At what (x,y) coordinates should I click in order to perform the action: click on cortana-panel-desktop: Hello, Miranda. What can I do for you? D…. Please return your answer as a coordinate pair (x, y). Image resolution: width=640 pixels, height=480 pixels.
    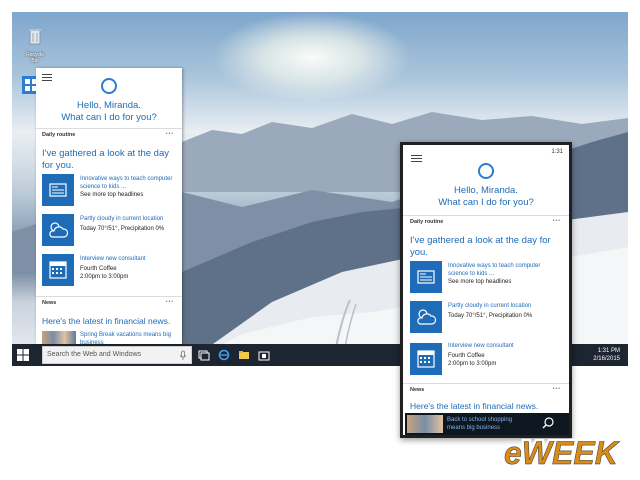
    Looking at the image, I should click on (109, 206).